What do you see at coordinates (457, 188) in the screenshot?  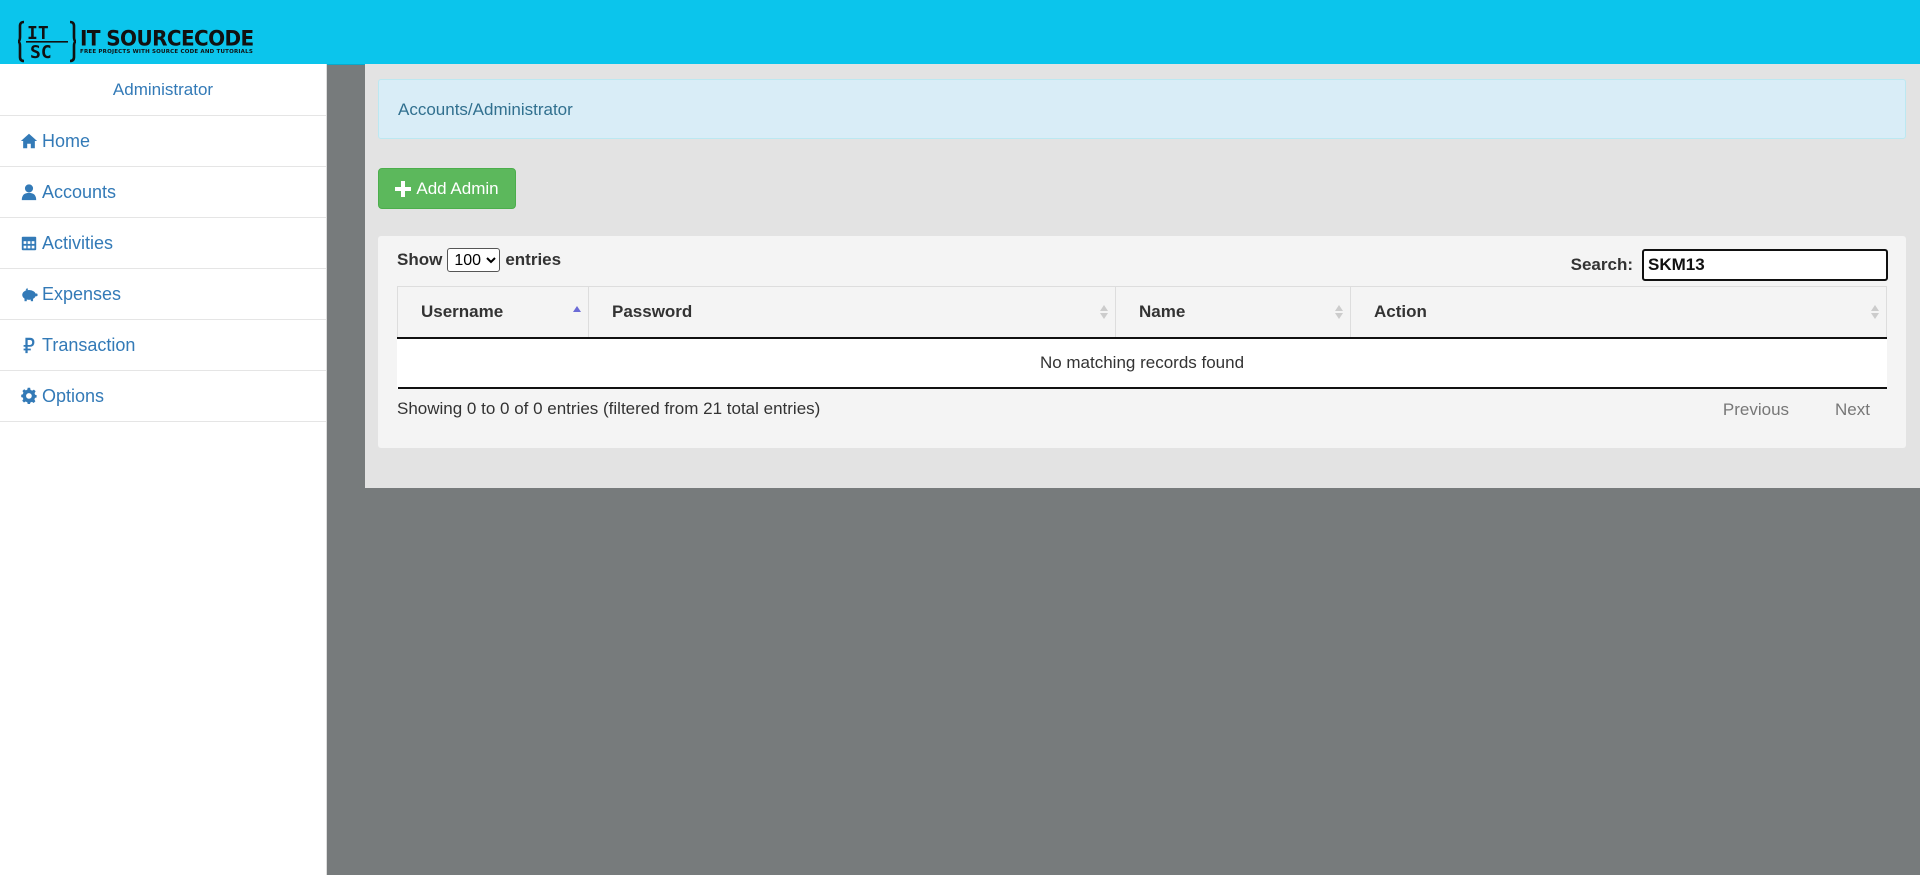 I see `add-admin-label: Add Admin` at bounding box center [457, 188].